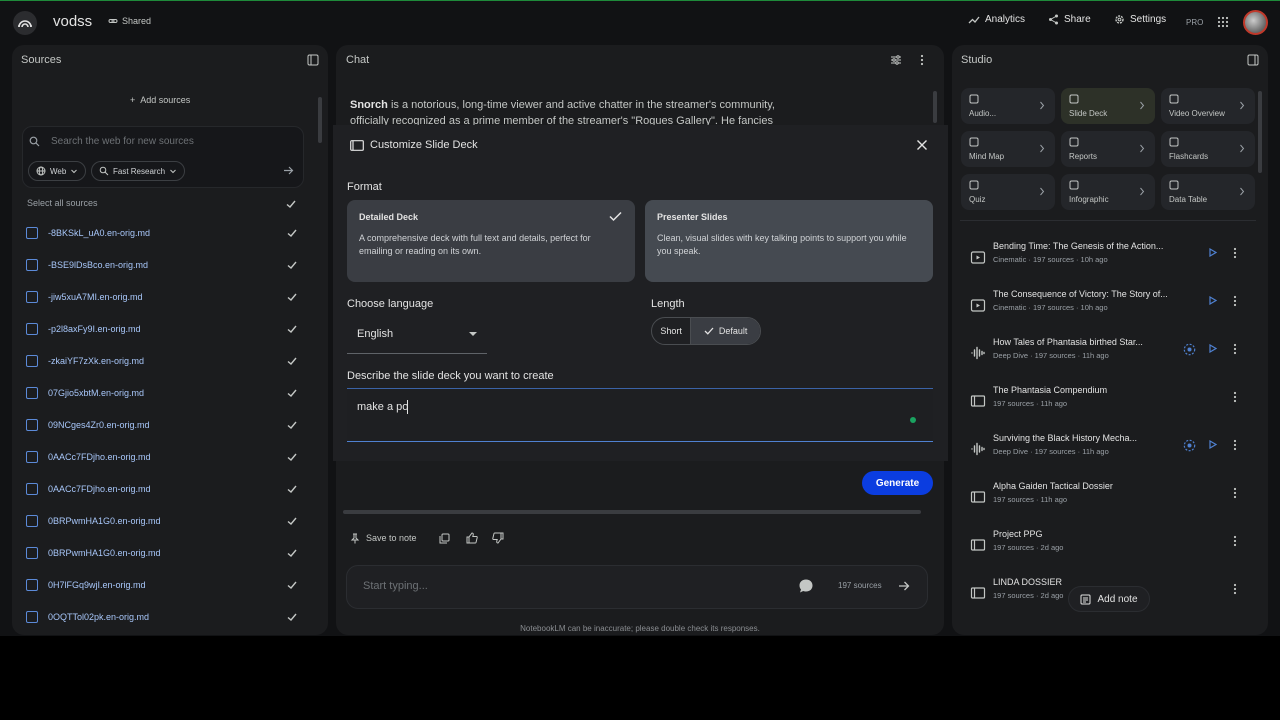  What do you see at coordinates (162, 425) in the screenshot?
I see `source-row: 09NCges4Zr0.en-orig.md` at bounding box center [162, 425].